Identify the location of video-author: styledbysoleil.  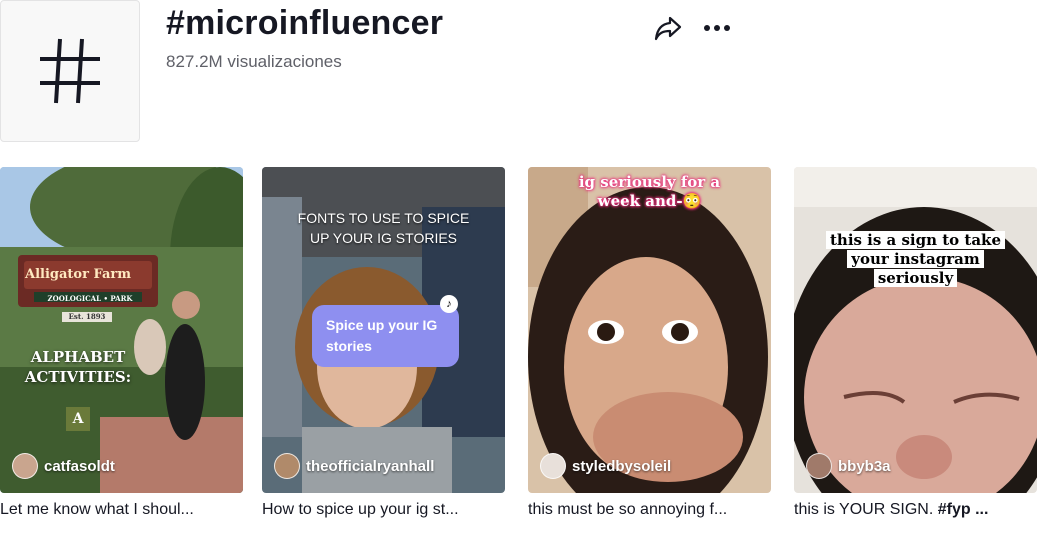
(605, 466).